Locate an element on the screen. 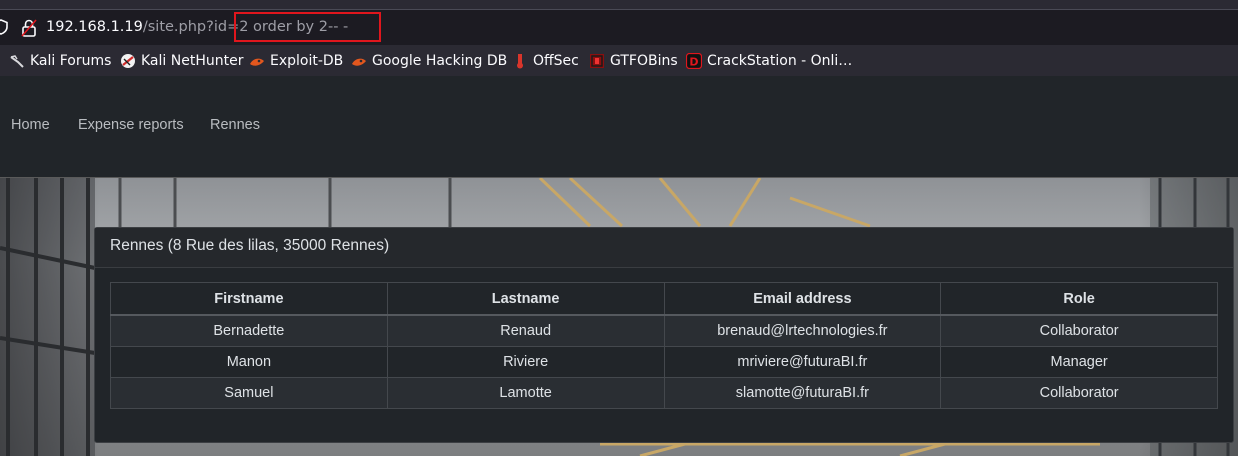 The image size is (1238, 456). exploitdb-icon is located at coordinates (257, 62).